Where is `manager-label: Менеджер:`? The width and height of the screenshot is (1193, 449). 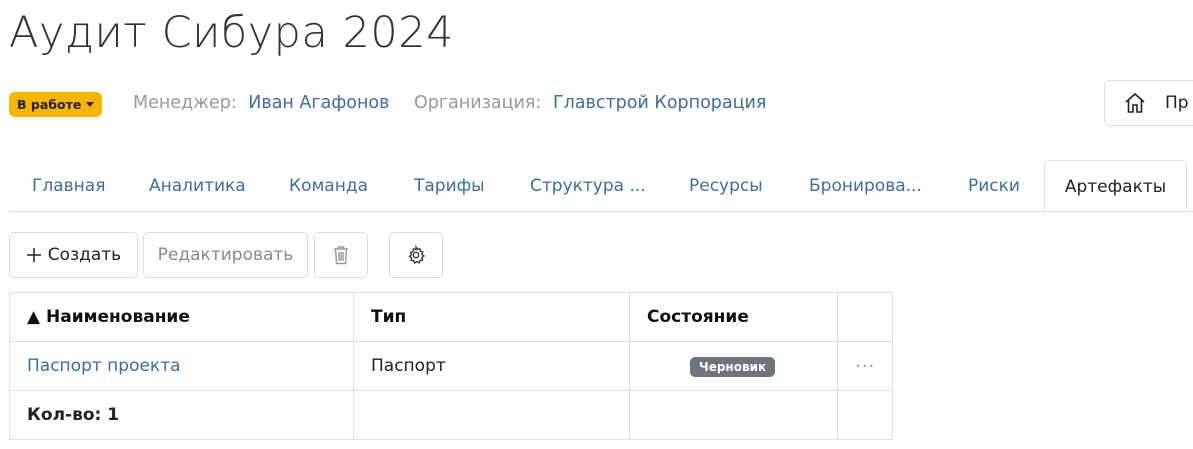 manager-label: Менеджер: is located at coordinates (185, 103).